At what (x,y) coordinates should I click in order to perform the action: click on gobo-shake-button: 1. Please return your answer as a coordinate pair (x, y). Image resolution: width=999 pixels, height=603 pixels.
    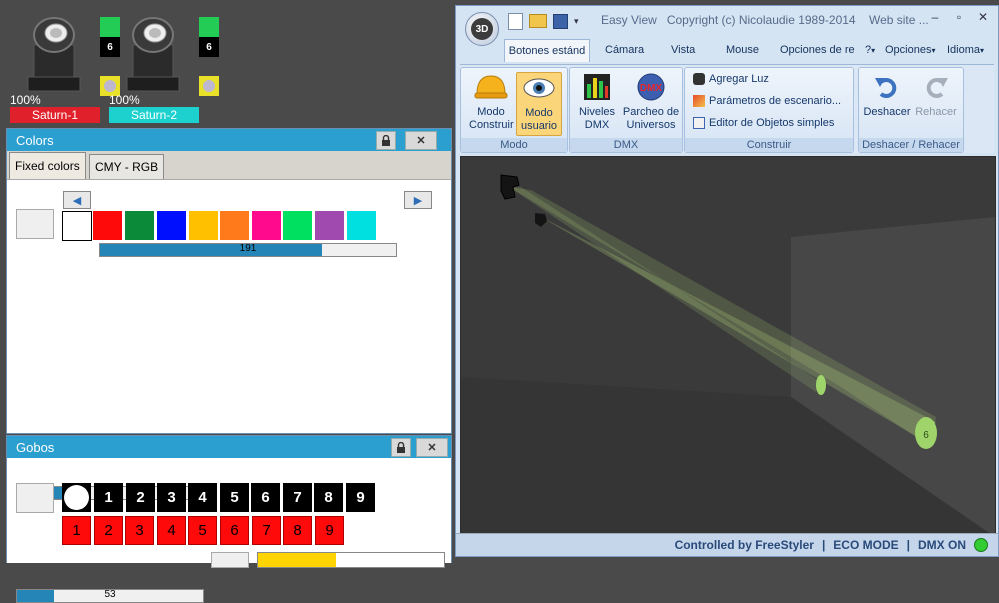
    Looking at the image, I should click on (76, 530).